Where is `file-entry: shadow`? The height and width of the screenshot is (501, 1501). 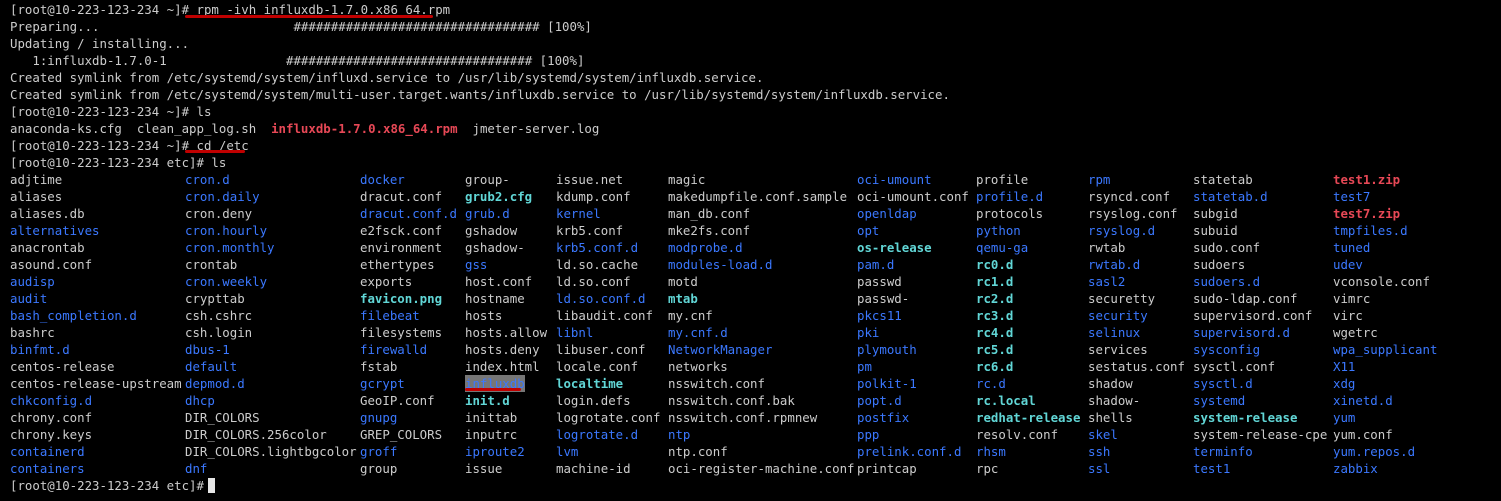 file-entry: shadow is located at coordinates (1110, 383).